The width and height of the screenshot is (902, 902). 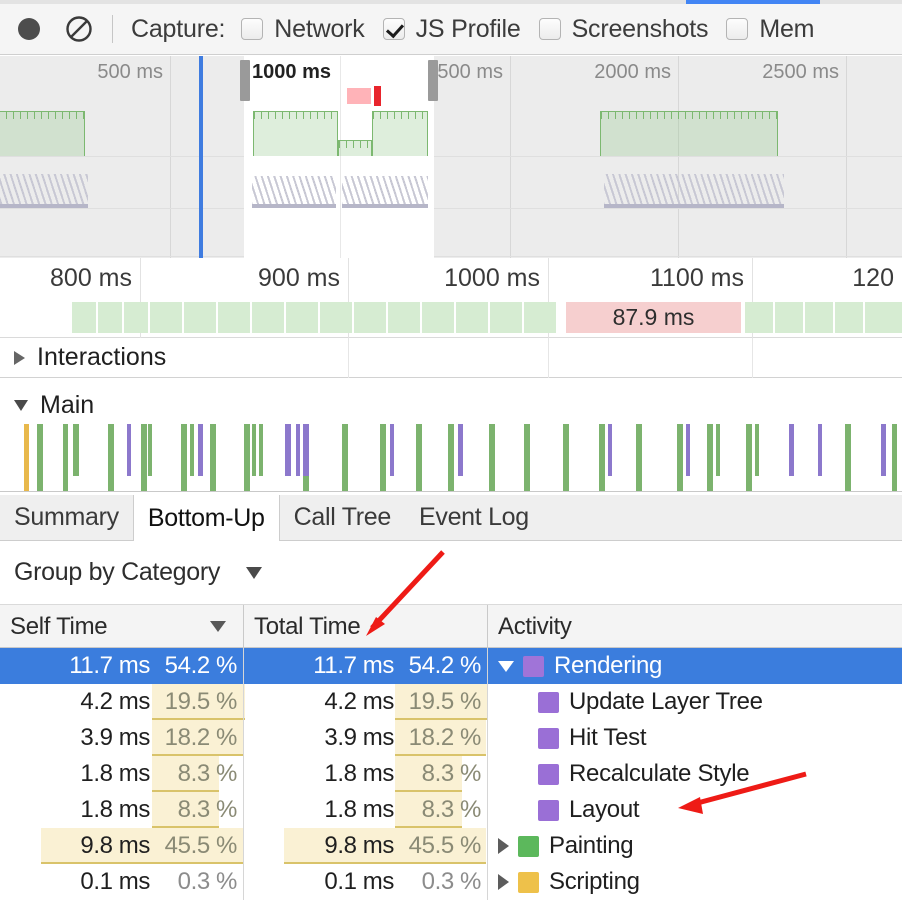 I want to click on long-frame-block: 87.9 ms, so click(x=653, y=317).